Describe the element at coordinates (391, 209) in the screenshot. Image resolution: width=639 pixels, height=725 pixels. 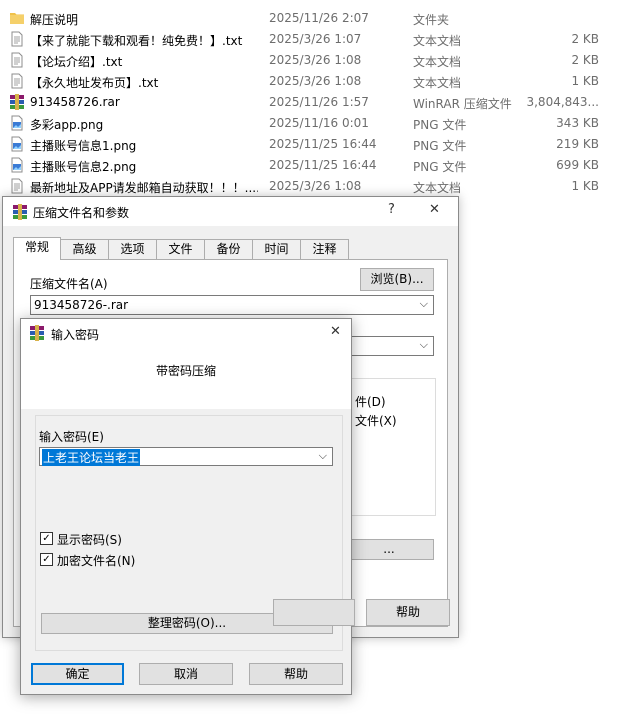
I see `help-icon: ?` at that location.